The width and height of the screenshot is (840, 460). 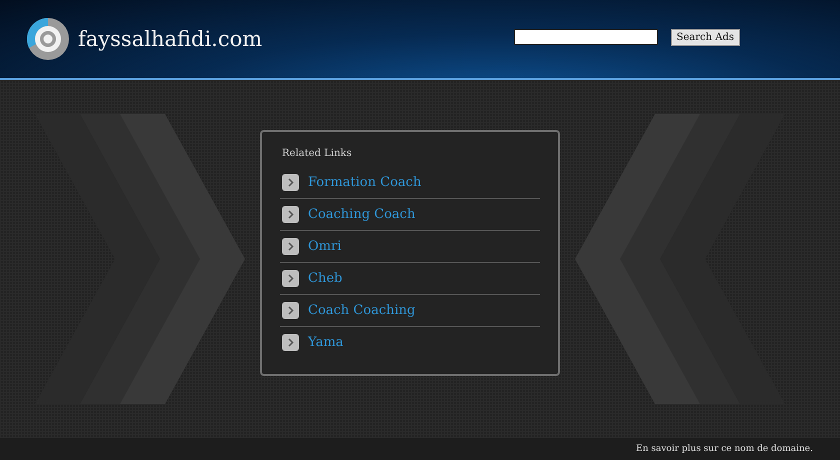 What do you see at coordinates (724, 449) in the screenshot?
I see `domain-info-link: En savoir plus sur ce nom de domaine.` at bounding box center [724, 449].